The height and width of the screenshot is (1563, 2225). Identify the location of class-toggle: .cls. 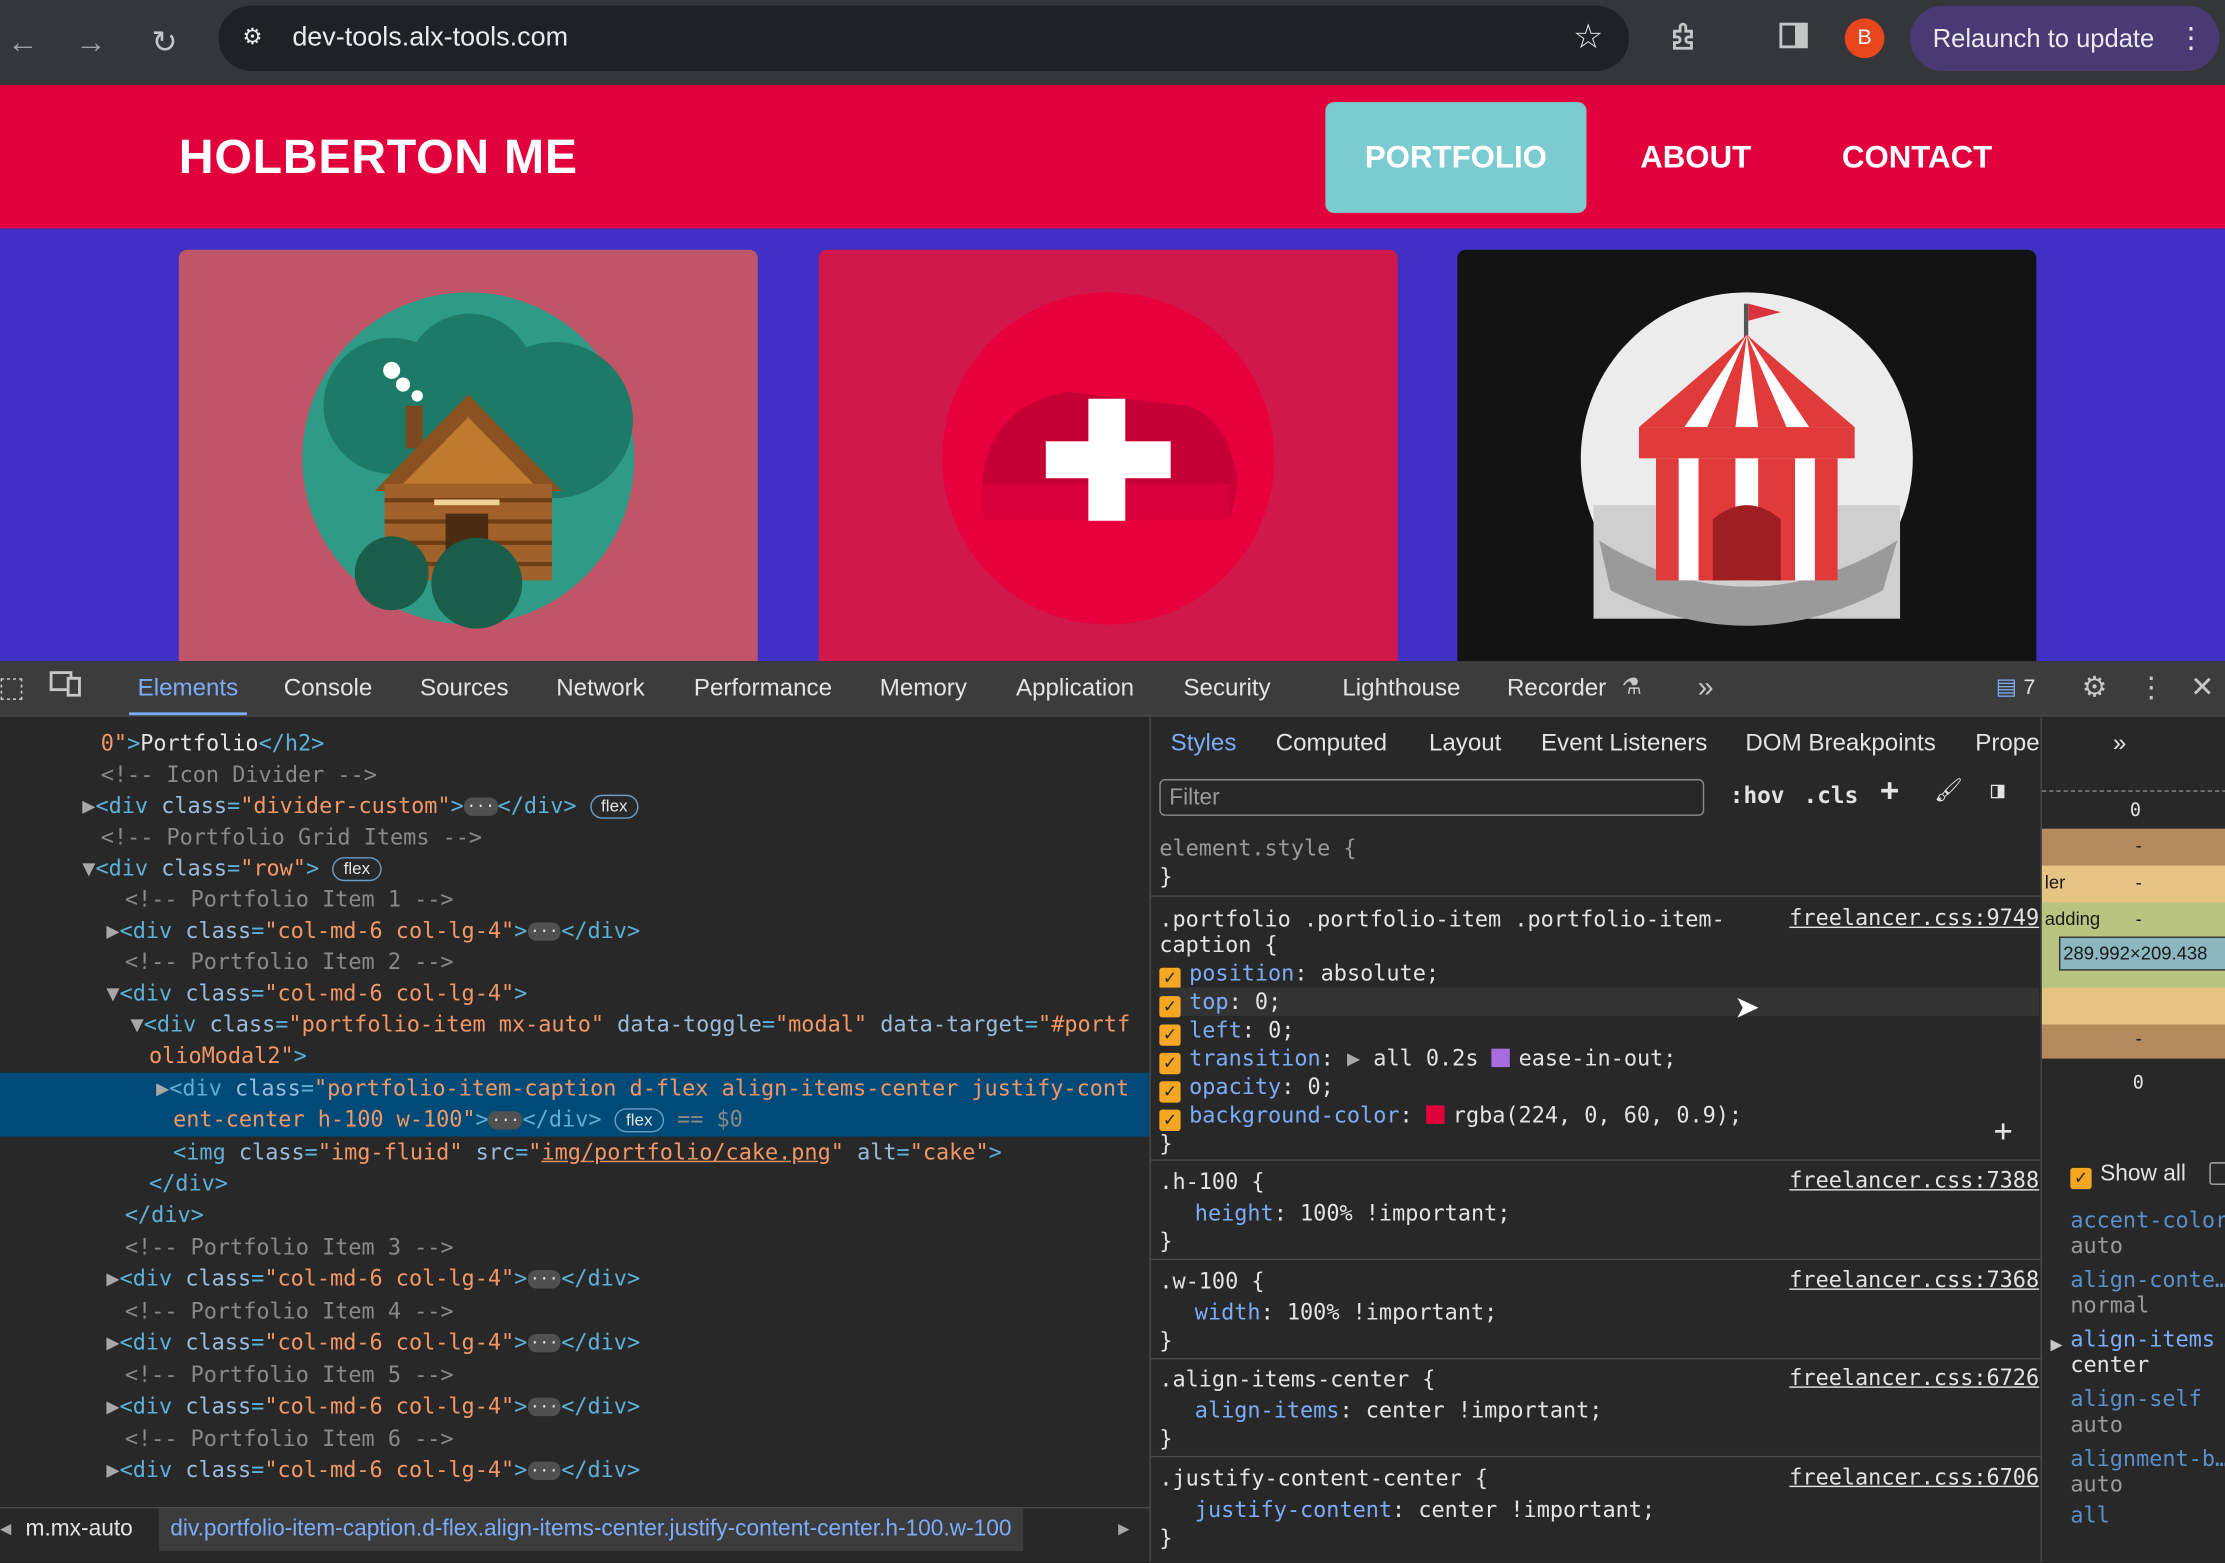
(1831, 795).